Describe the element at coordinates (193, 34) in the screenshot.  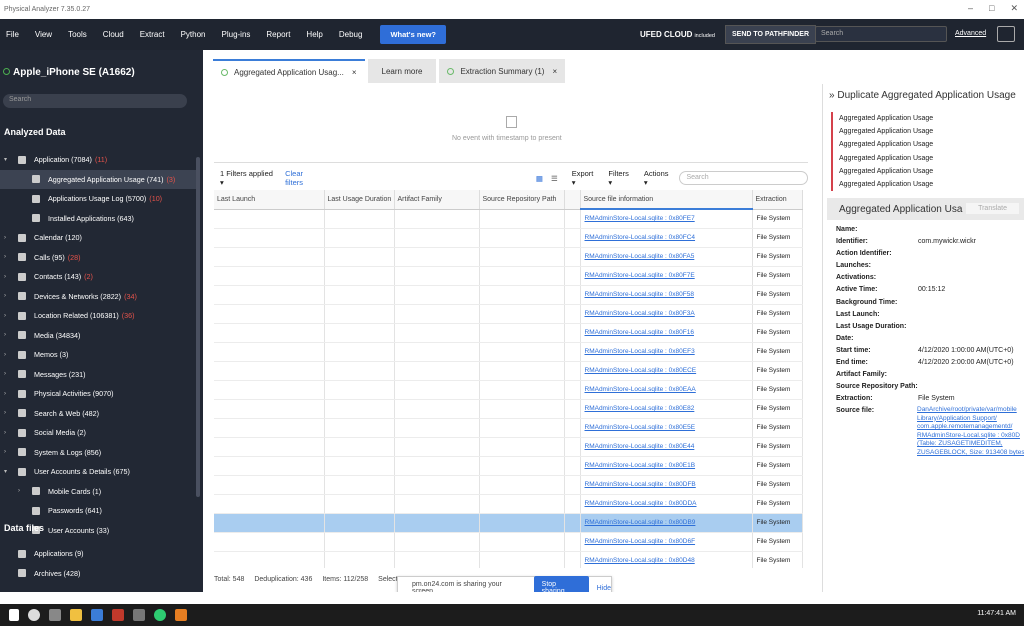
I see `menu-python: Python` at that location.